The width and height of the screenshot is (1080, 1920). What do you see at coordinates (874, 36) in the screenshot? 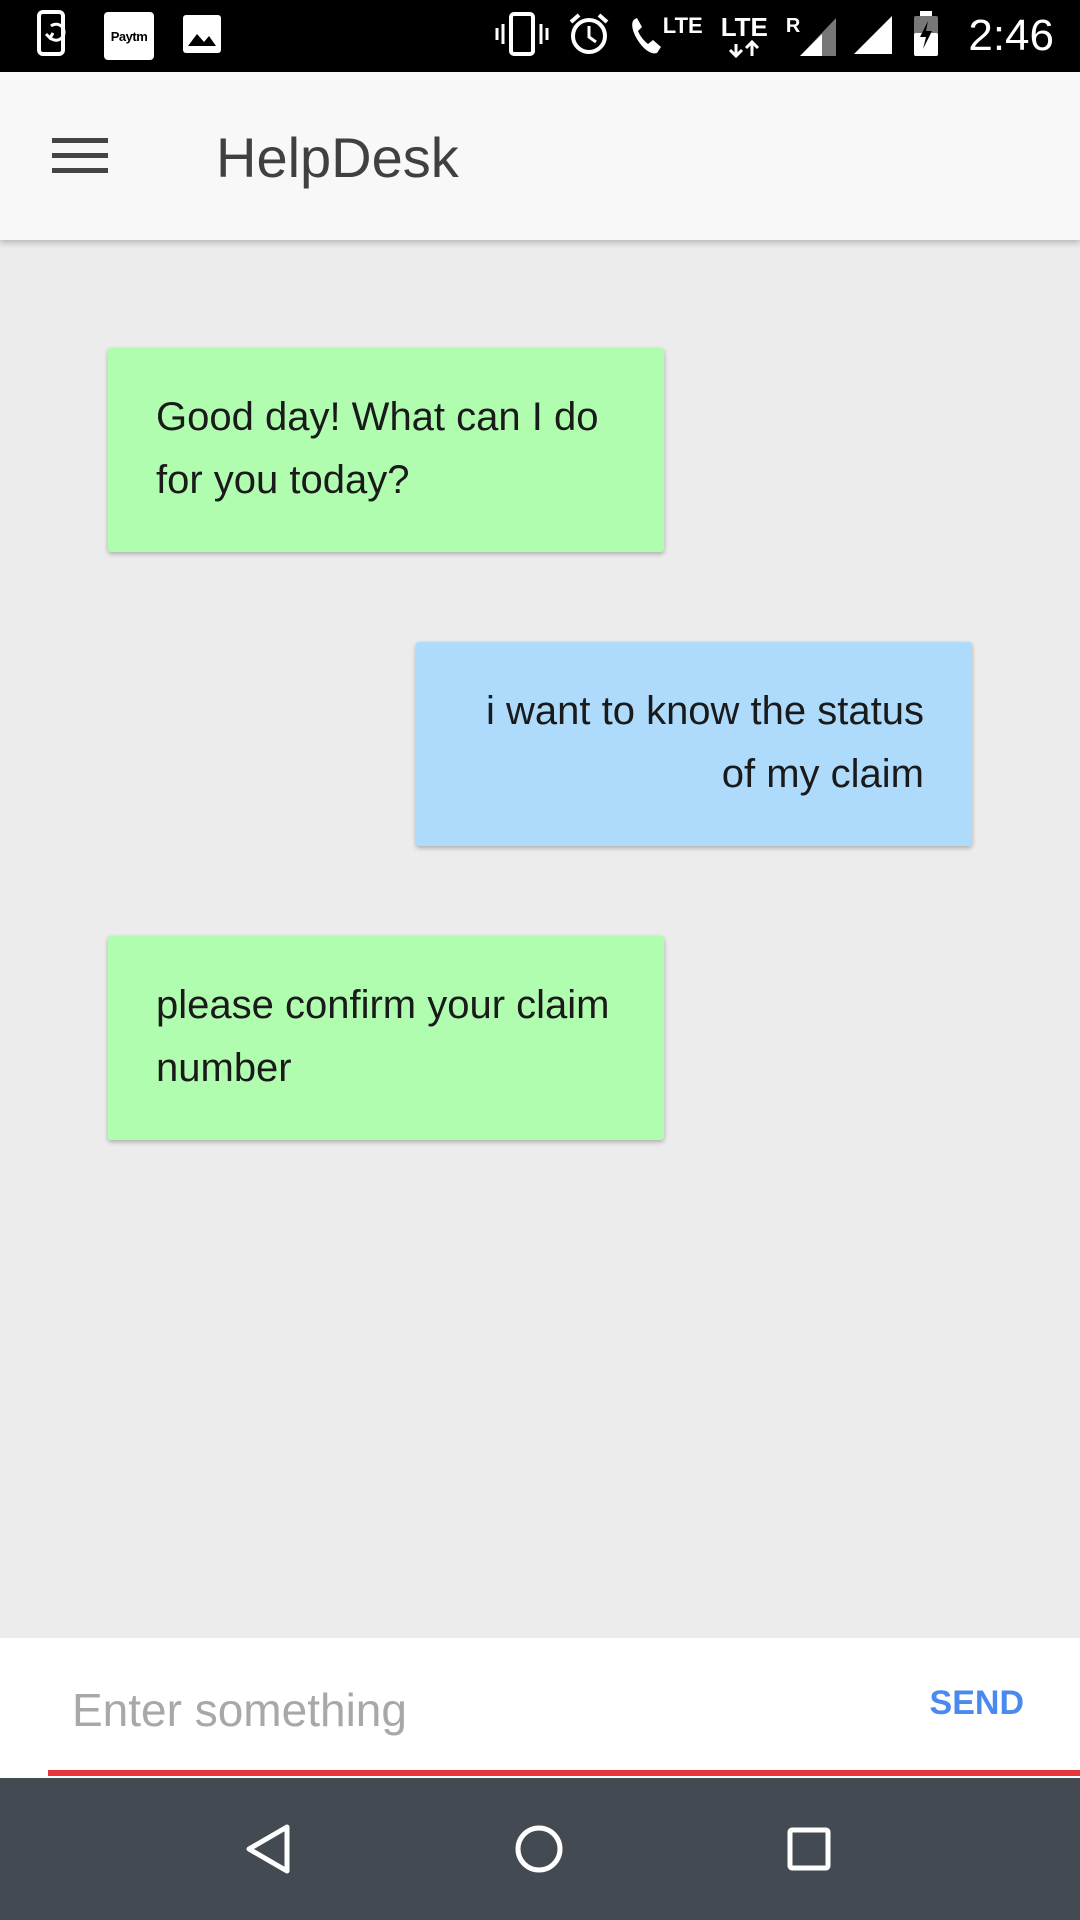
I see `signal-icon` at bounding box center [874, 36].